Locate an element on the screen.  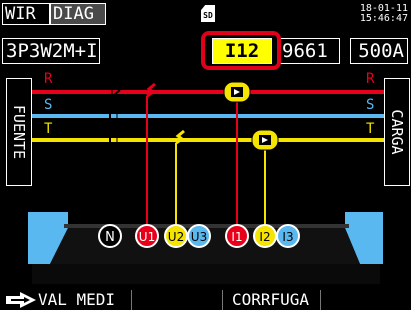
arrow-right-icon is located at coordinates (21, 300).